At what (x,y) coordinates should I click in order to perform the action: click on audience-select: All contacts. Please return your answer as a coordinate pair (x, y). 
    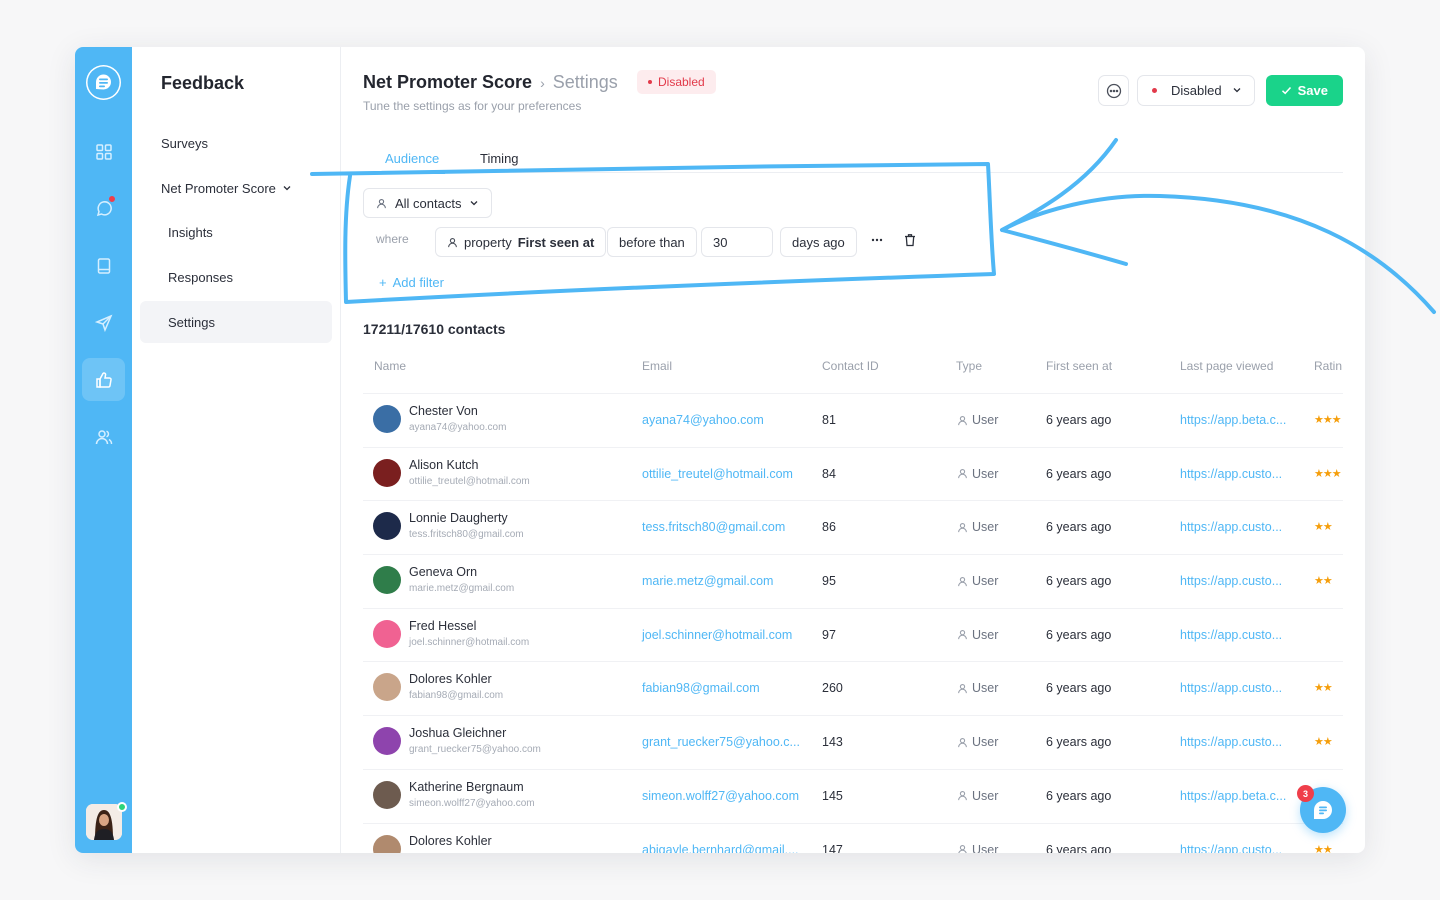
    Looking at the image, I should click on (428, 203).